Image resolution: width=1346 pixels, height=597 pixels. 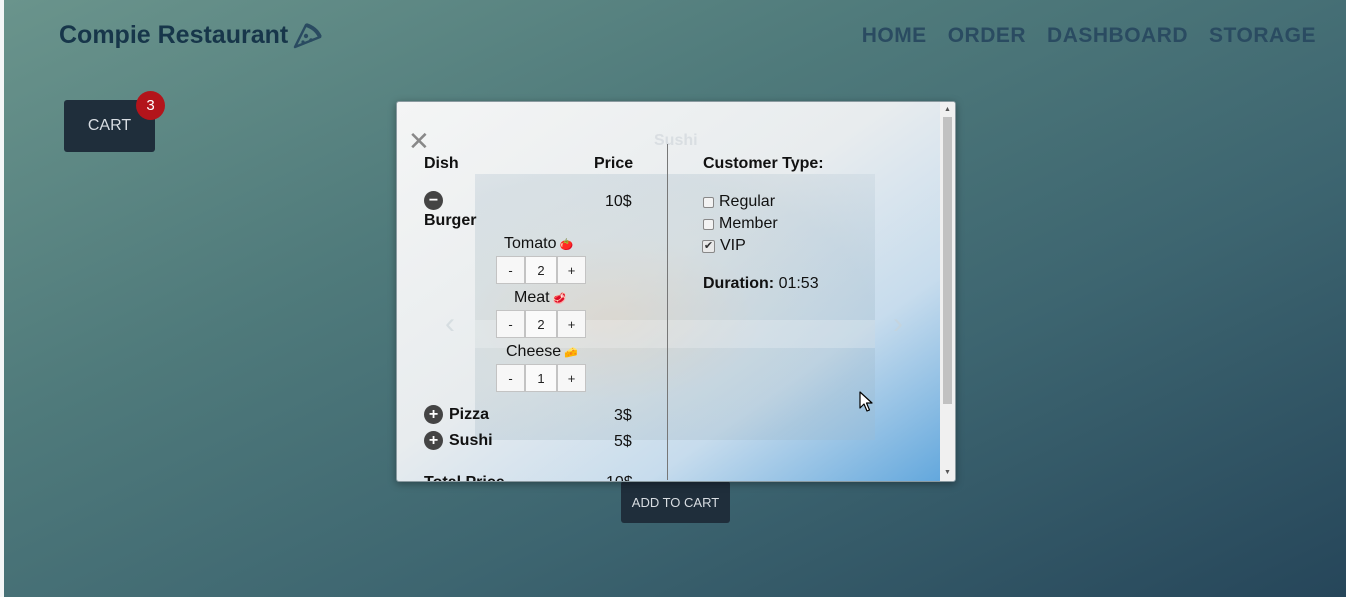 What do you see at coordinates (748, 223) in the screenshot?
I see `checkbox-label: Member` at bounding box center [748, 223].